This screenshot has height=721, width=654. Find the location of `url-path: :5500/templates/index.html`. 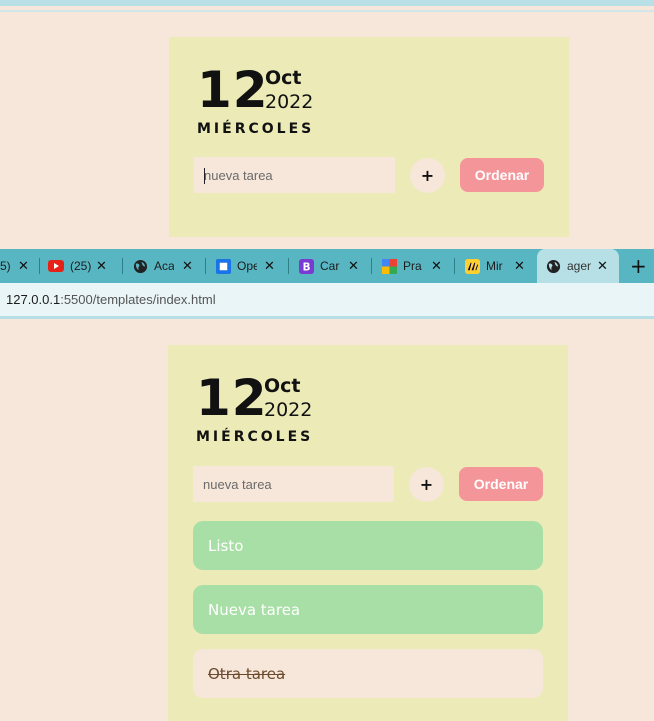

url-path: :5500/templates/index.html is located at coordinates (138, 299).